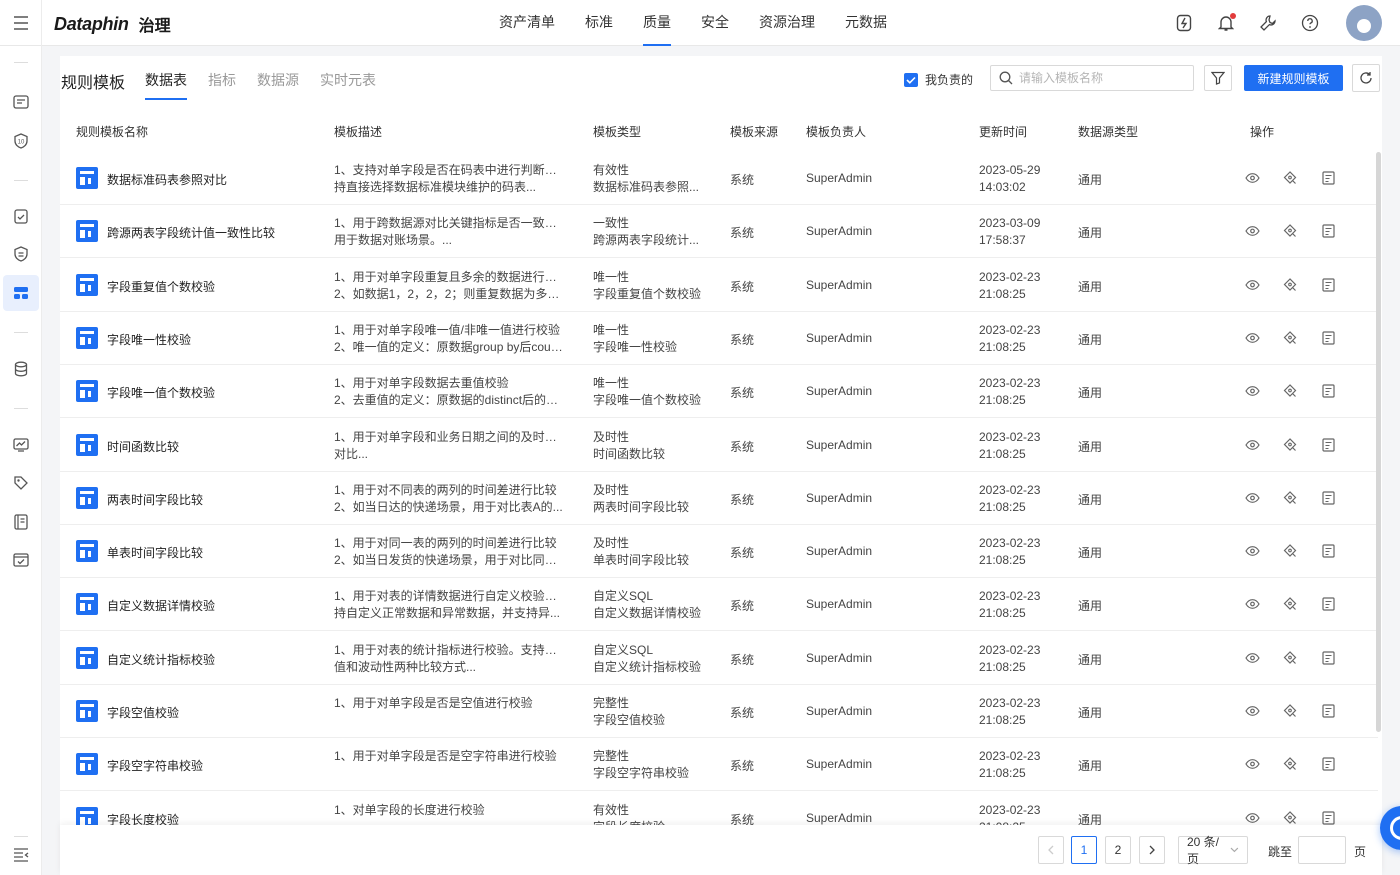 This screenshot has height=875, width=1400. Describe the element at coordinates (161, 659) in the screenshot. I see `template-name: 自定义统计指标校验` at that location.